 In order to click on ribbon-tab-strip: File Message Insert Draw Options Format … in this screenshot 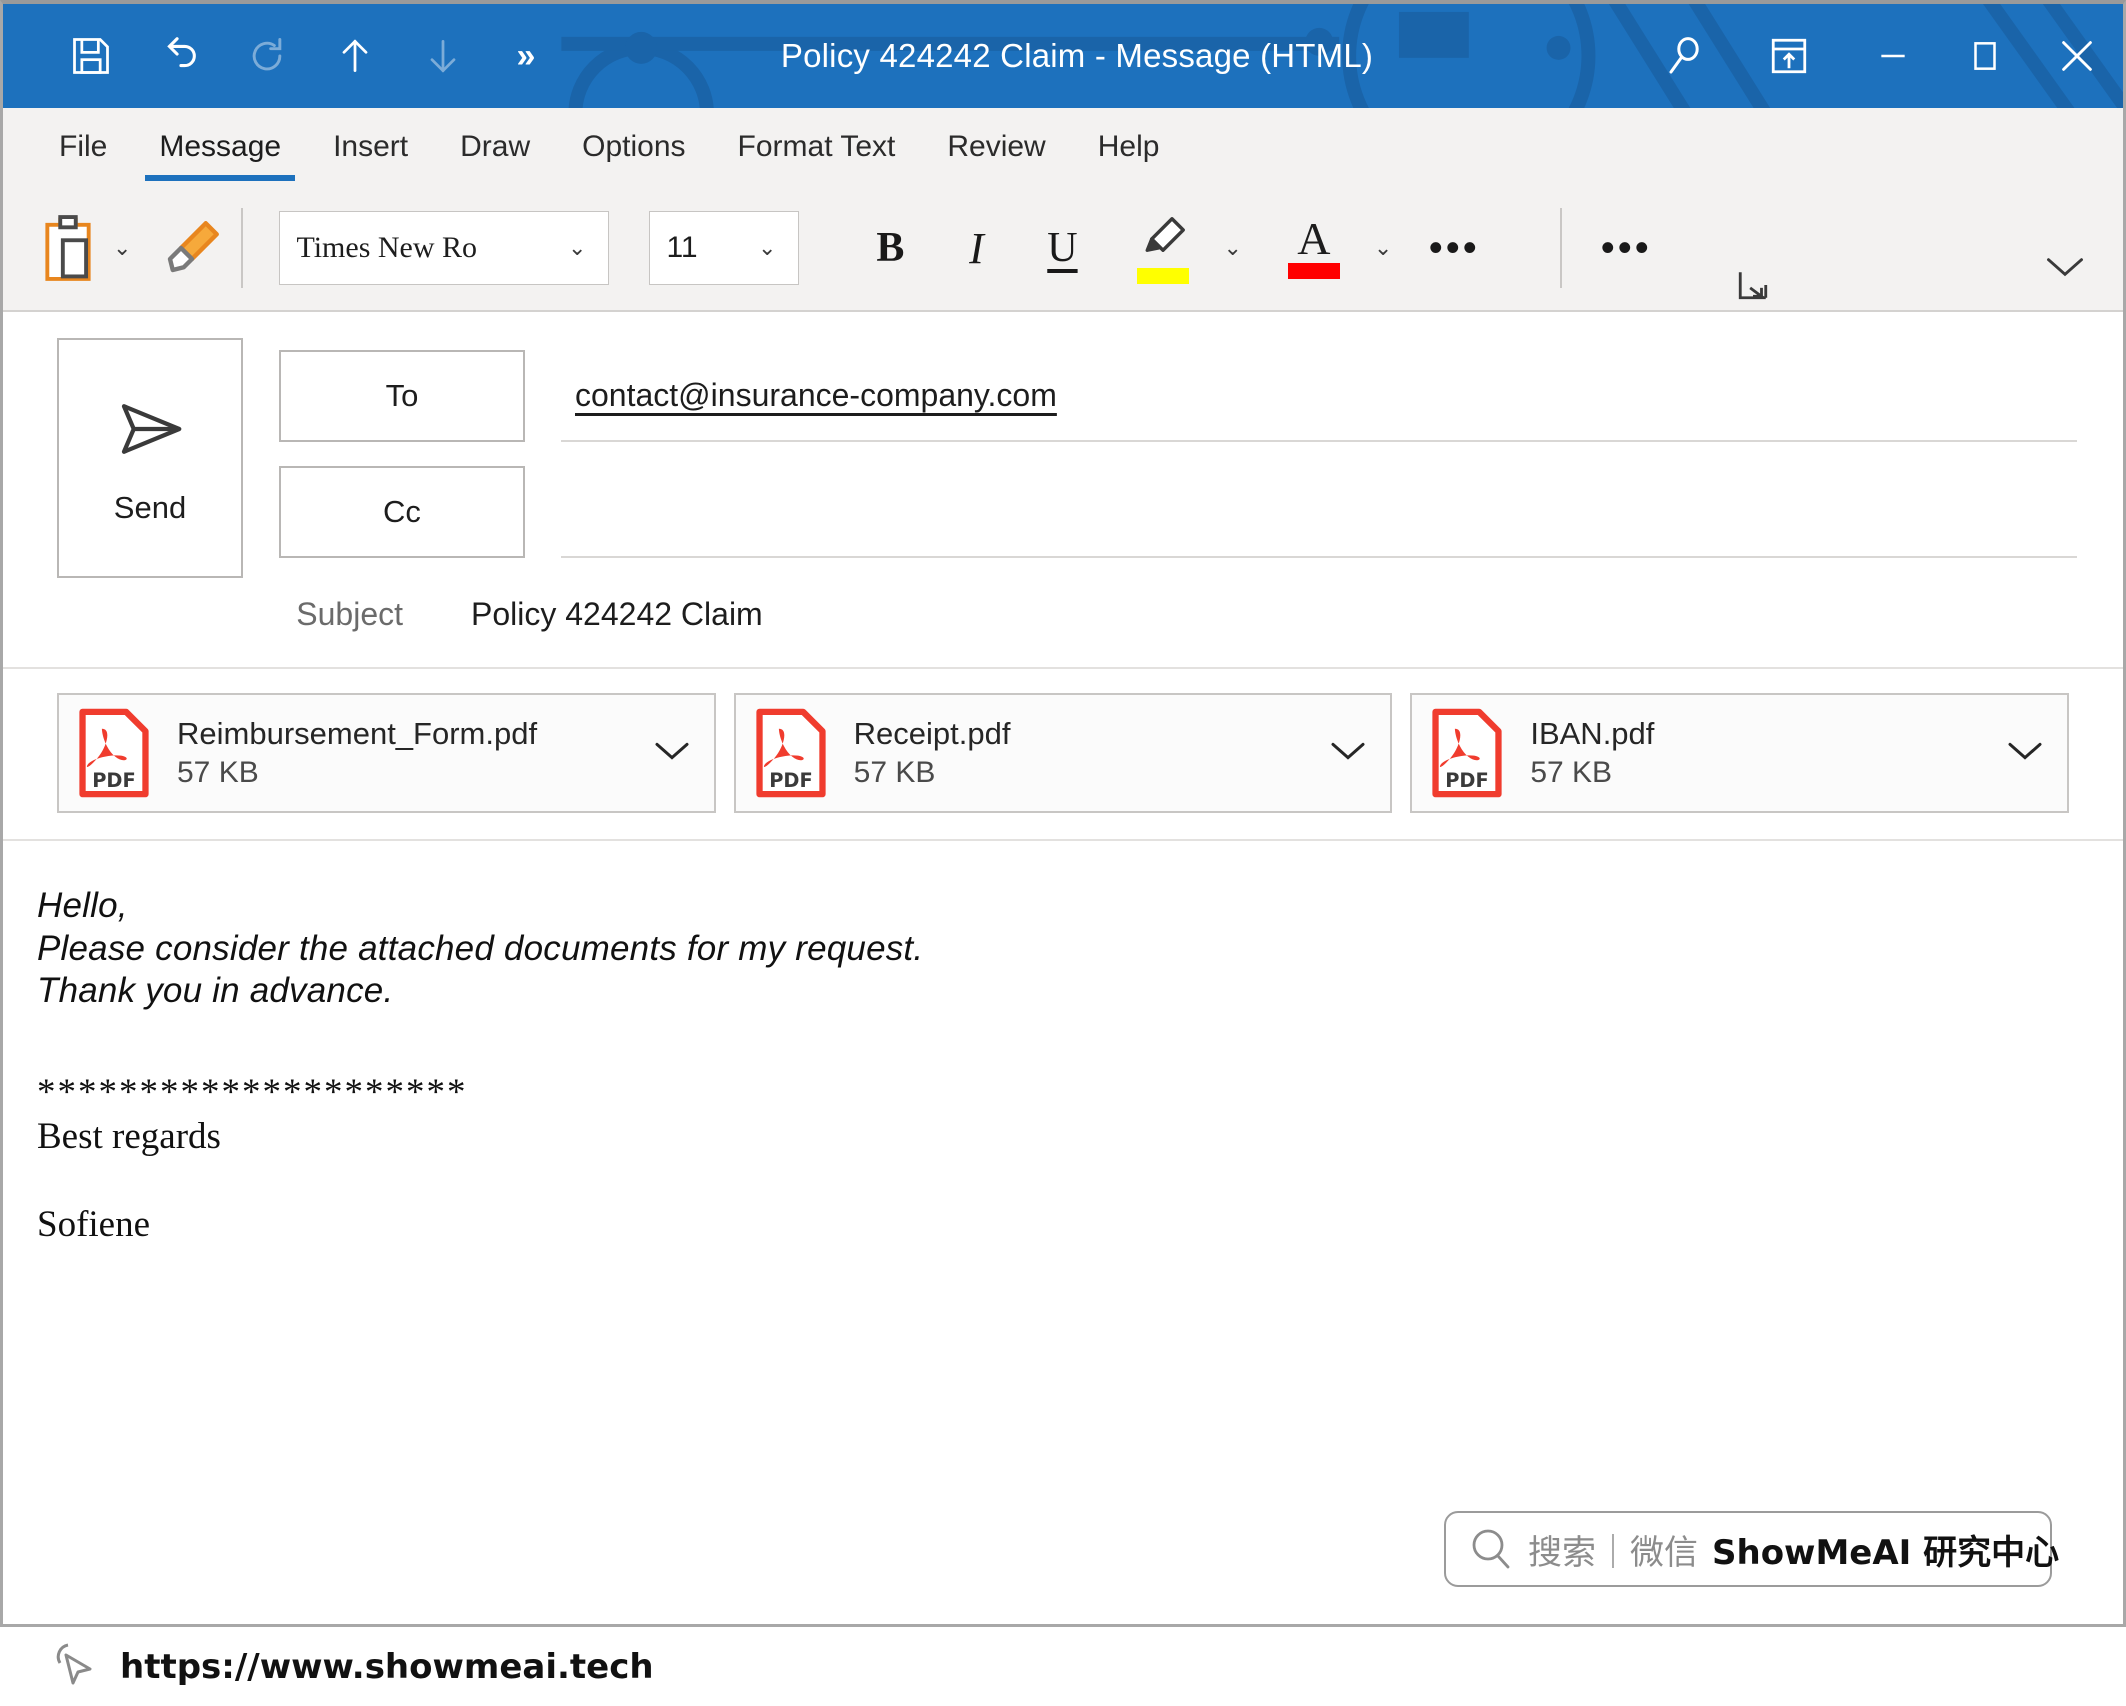, I will do `click(1063, 147)`.